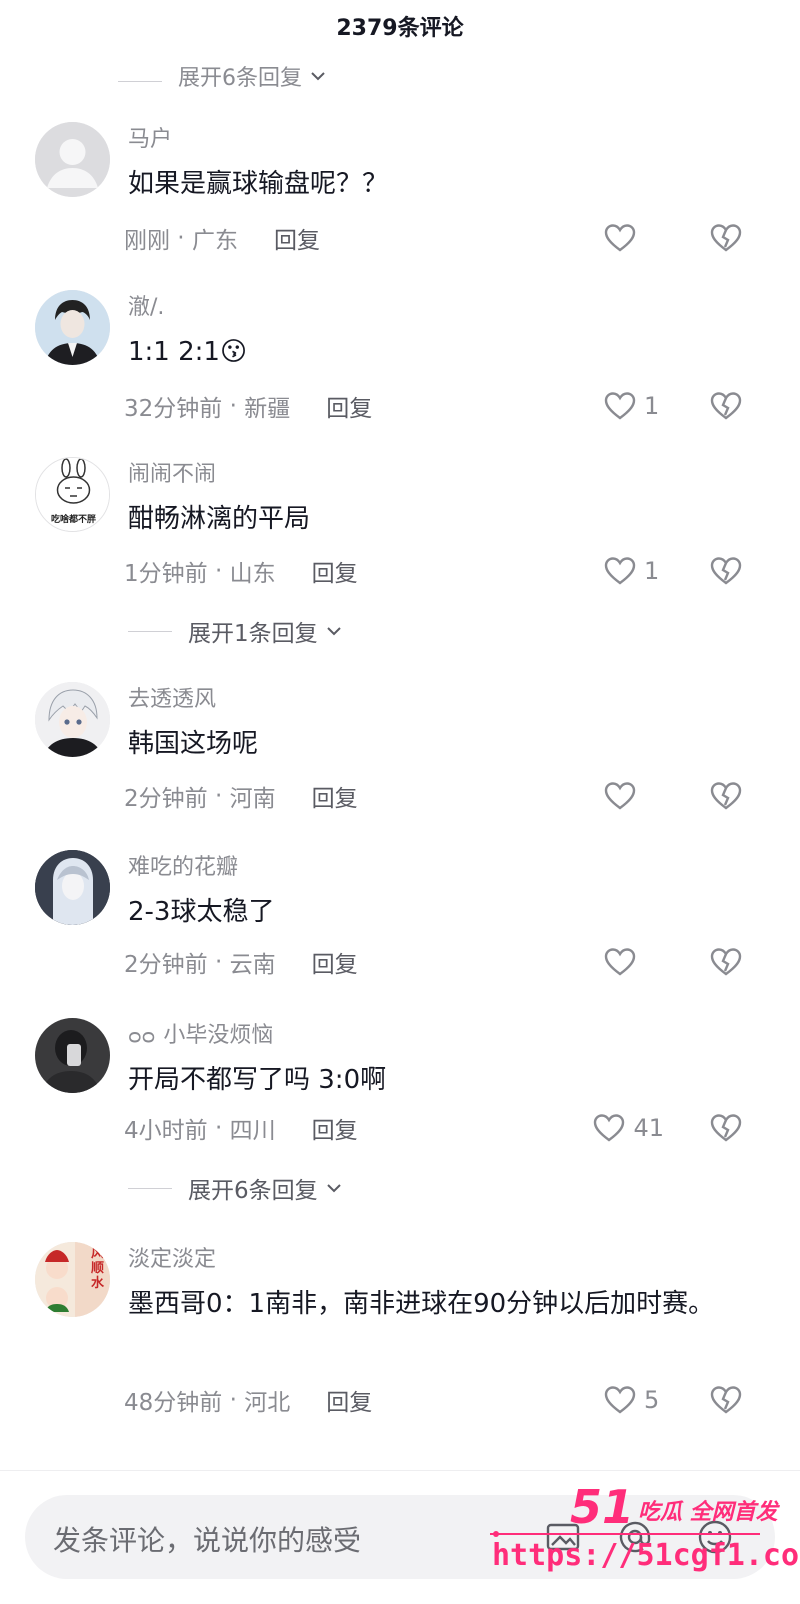 The image size is (800, 1604). Describe the element at coordinates (421, 1304) in the screenshot. I see `comment-text: 墨西哥0：1南非，南非进球在90分钟以后加时赛。` at that location.